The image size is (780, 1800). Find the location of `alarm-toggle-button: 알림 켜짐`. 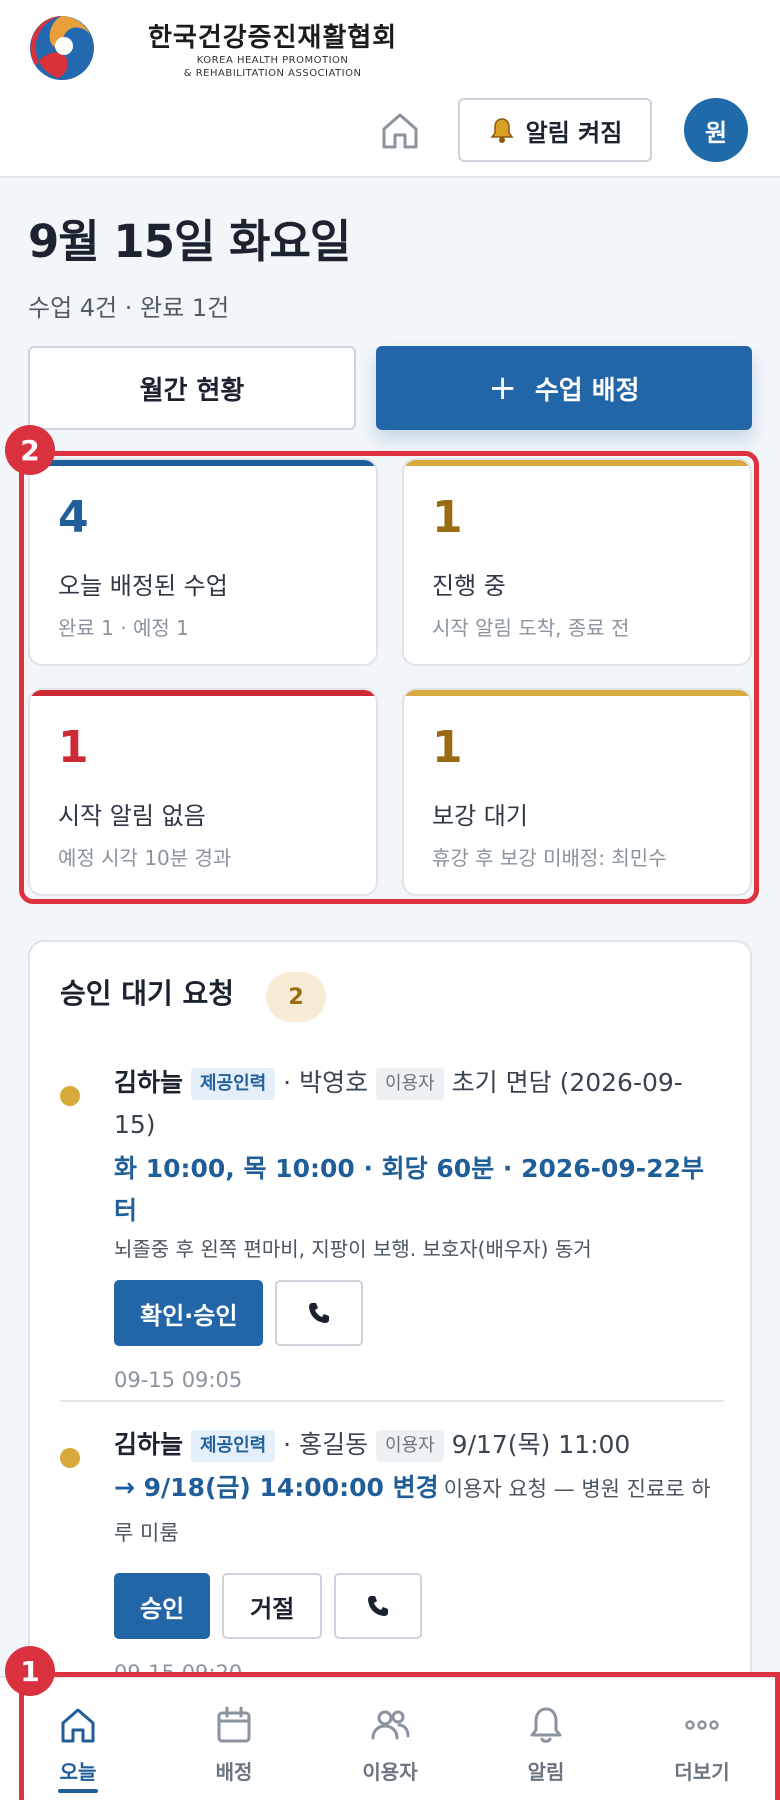

alarm-toggle-button: 알림 켜짐 is located at coordinates (555, 130).